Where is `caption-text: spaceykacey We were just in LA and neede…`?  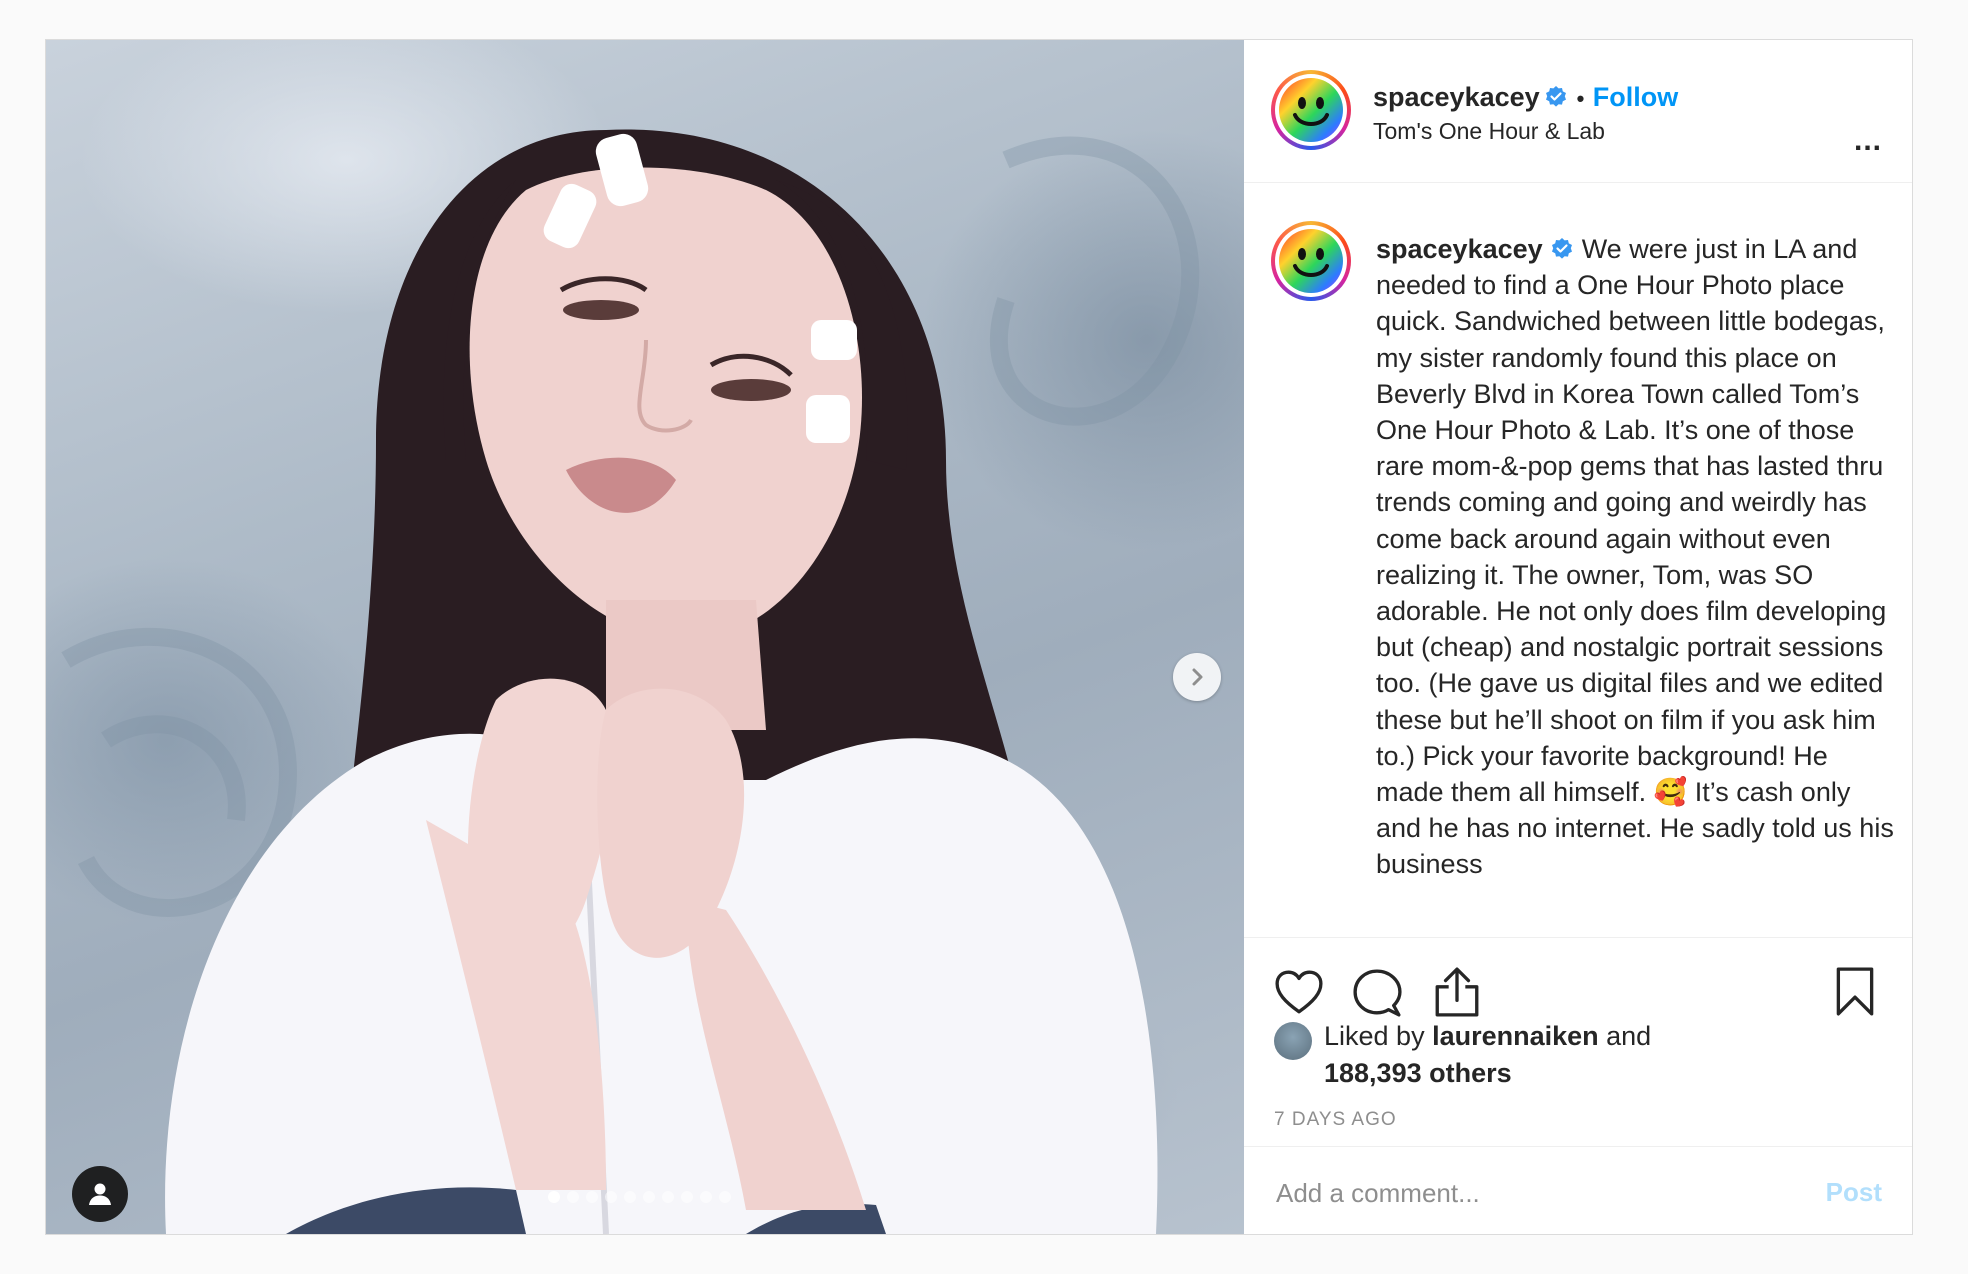
caption-text: spaceykacey We were just in LA and neede… is located at coordinates (1636, 561).